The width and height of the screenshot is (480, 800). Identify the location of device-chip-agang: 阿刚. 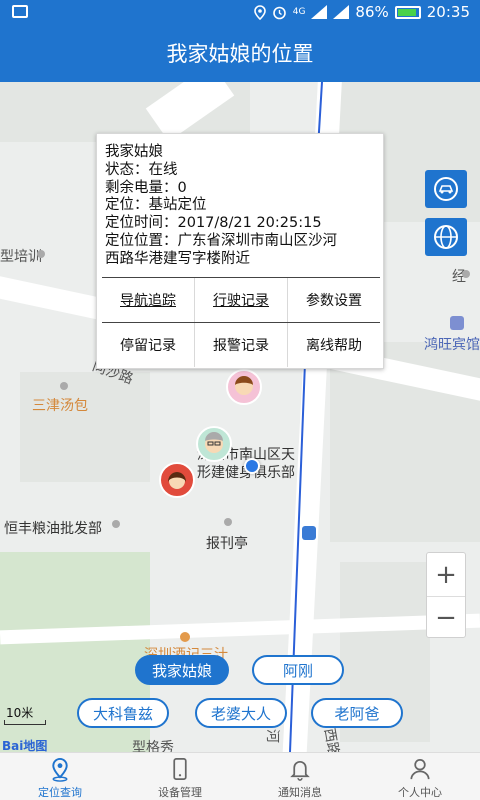
(298, 670).